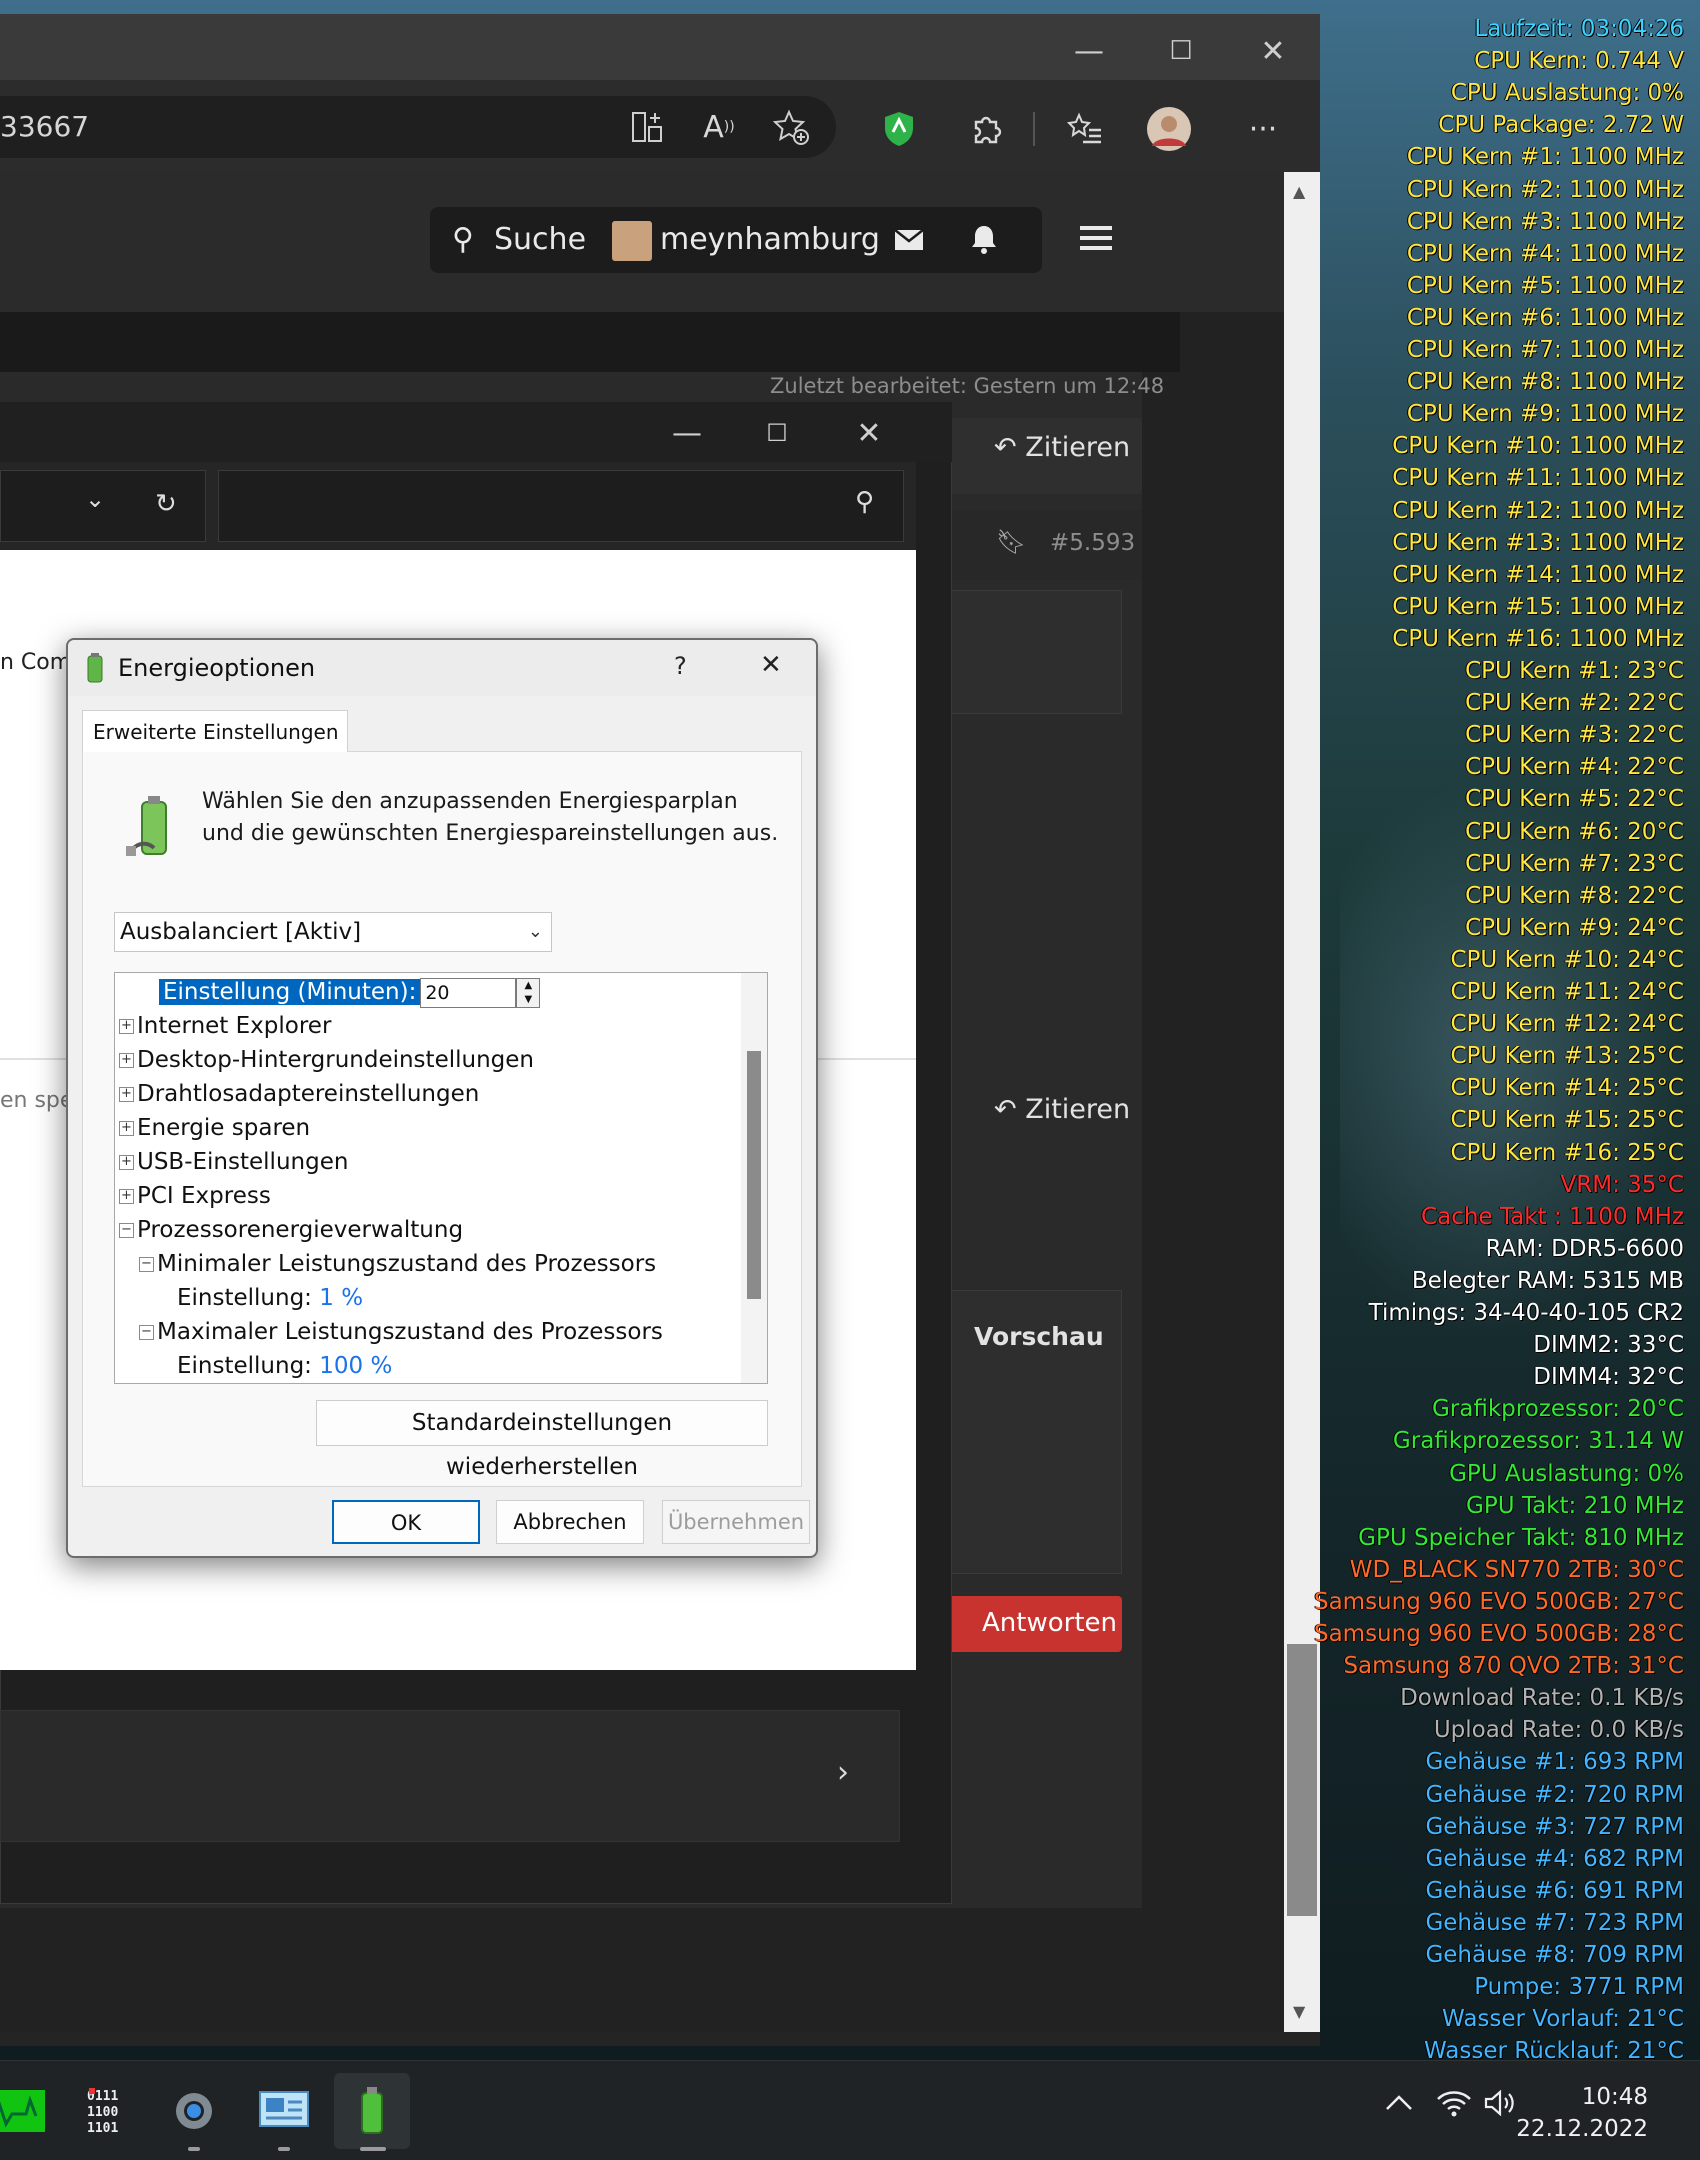 This screenshot has height=2160, width=1700. Describe the element at coordinates (1011, 542) in the screenshot. I see `bookmark-icon: 🔖︎` at that location.